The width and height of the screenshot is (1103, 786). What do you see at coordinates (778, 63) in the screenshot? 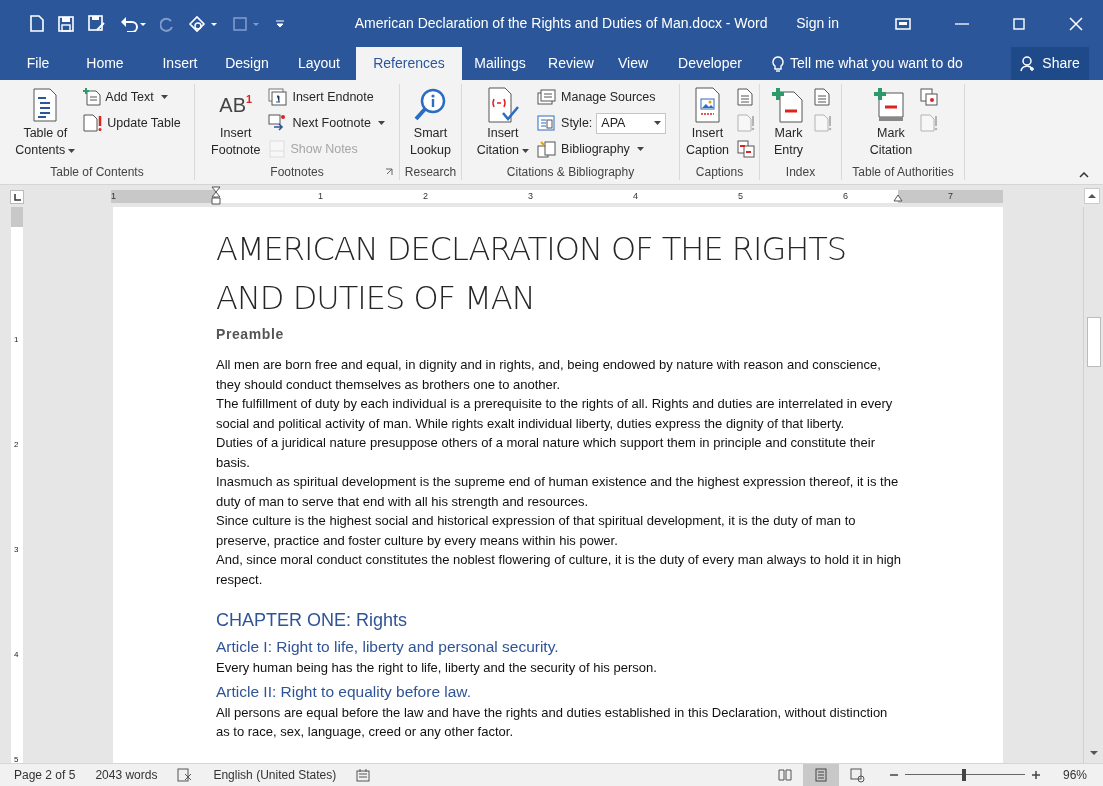
I see `lightbulb-icon` at bounding box center [778, 63].